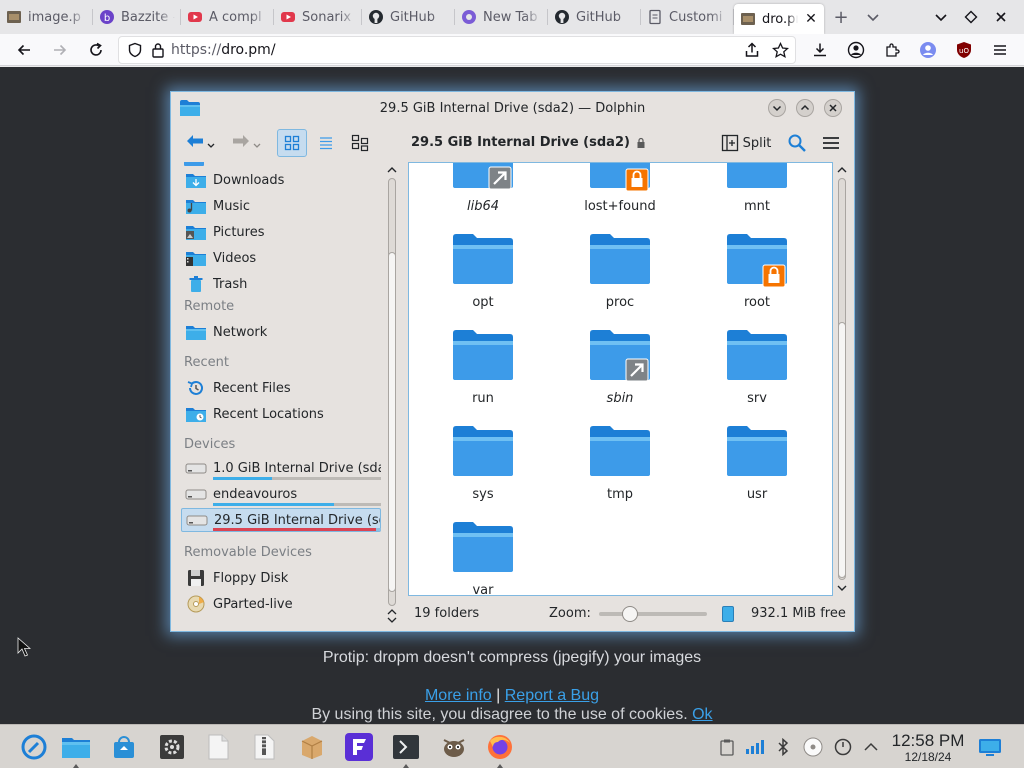 This screenshot has height=768, width=1024. What do you see at coordinates (34, 747) in the screenshot?
I see `app-launcher-icon` at bounding box center [34, 747].